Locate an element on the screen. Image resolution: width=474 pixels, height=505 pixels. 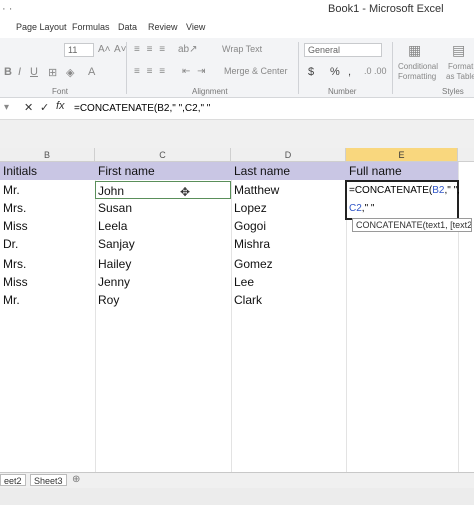
shrink-font-icon: A˅ is located at coordinates (120, 49).